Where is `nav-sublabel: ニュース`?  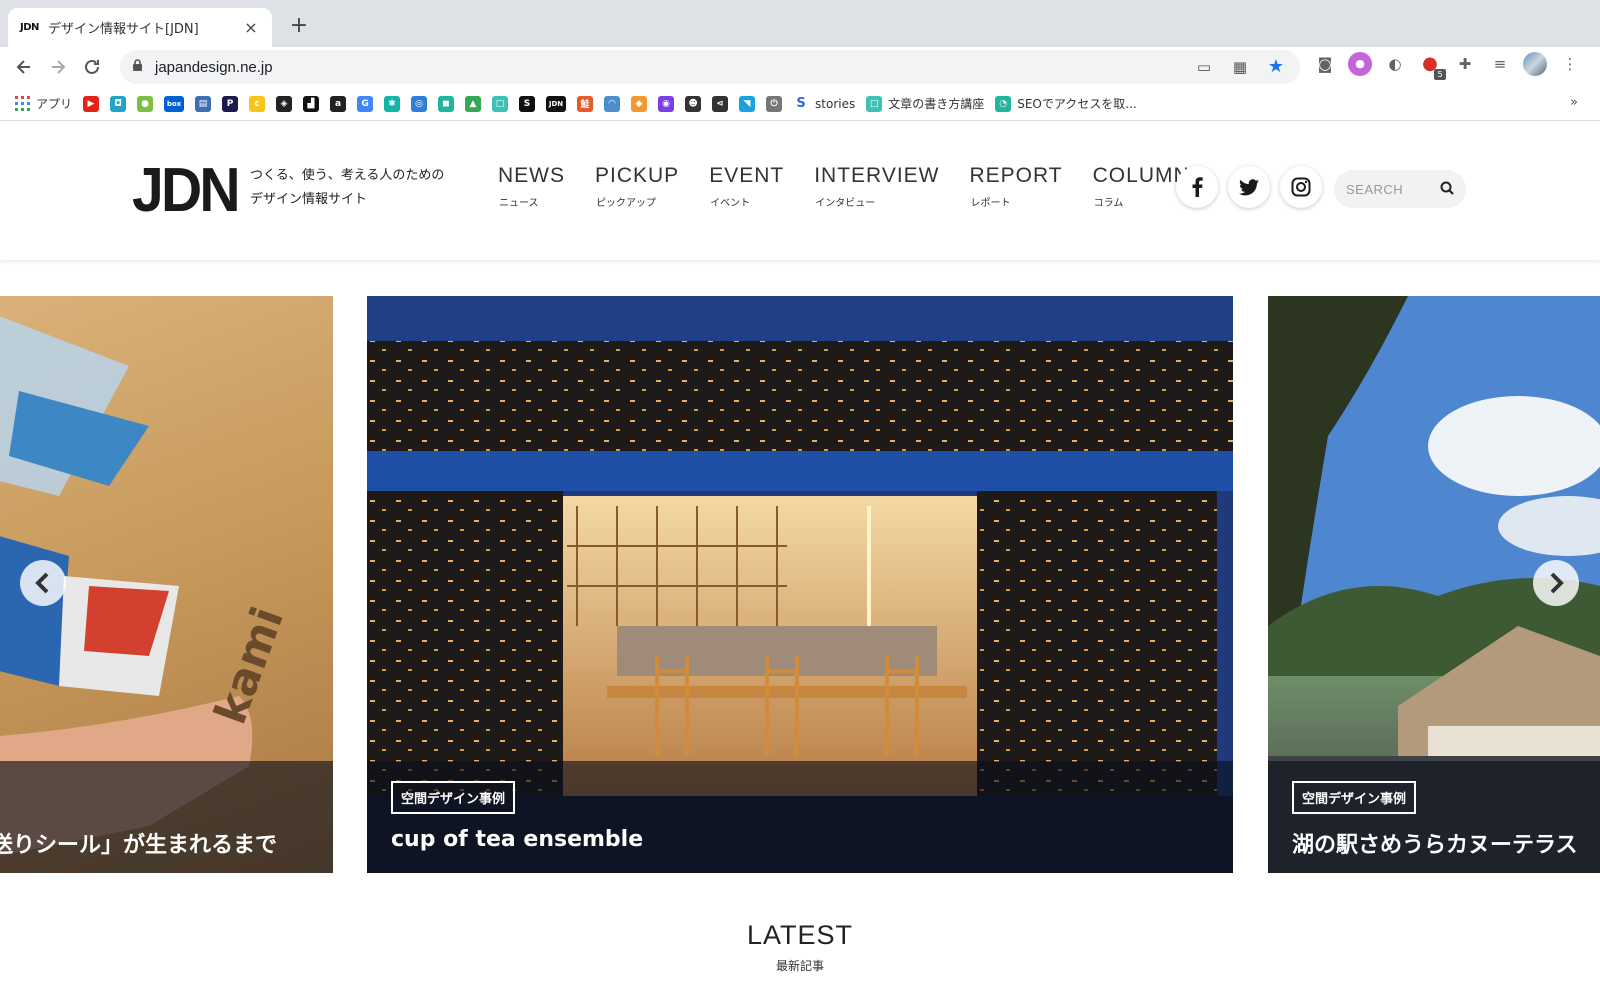 nav-sublabel: ニュース is located at coordinates (519, 203).